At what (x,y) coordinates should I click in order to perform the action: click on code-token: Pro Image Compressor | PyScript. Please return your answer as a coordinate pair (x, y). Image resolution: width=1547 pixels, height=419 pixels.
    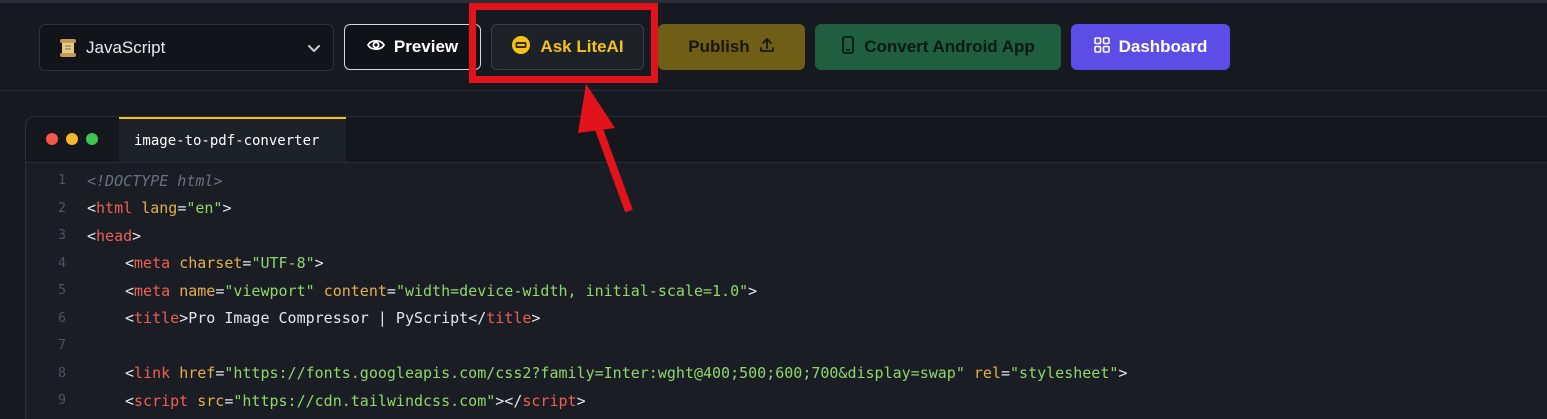
    Looking at the image, I should click on (328, 318).